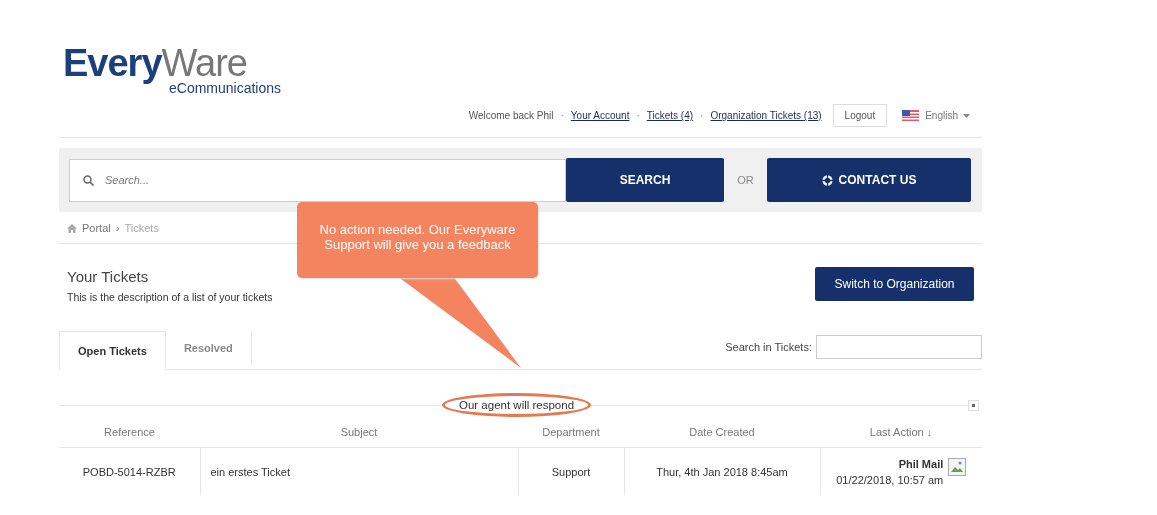 The height and width of the screenshot is (515, 1157). What do you see at coordinates (129, 471) in the screenshot?
I see `table-cell: POBD-5014-RZBR` at bounding box center [129, 471].